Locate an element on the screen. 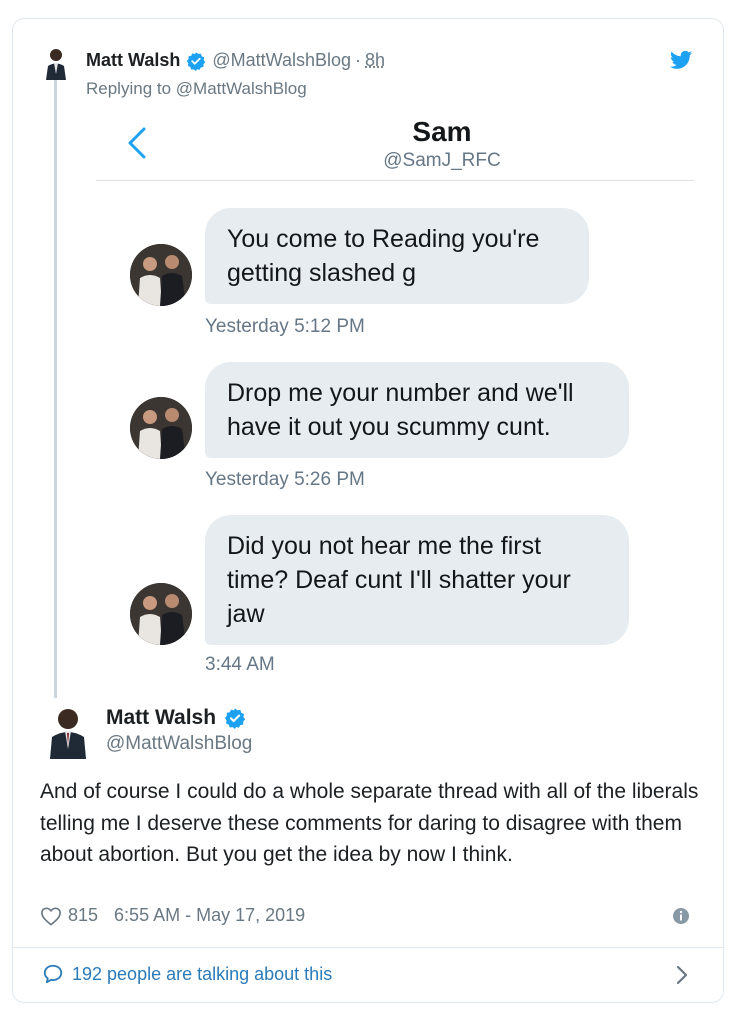 Image resolution: width=736 pixels, height=1015 pixels. message-timestamp: Yesterday 5:26 PM is located at coordinates (285, 479).